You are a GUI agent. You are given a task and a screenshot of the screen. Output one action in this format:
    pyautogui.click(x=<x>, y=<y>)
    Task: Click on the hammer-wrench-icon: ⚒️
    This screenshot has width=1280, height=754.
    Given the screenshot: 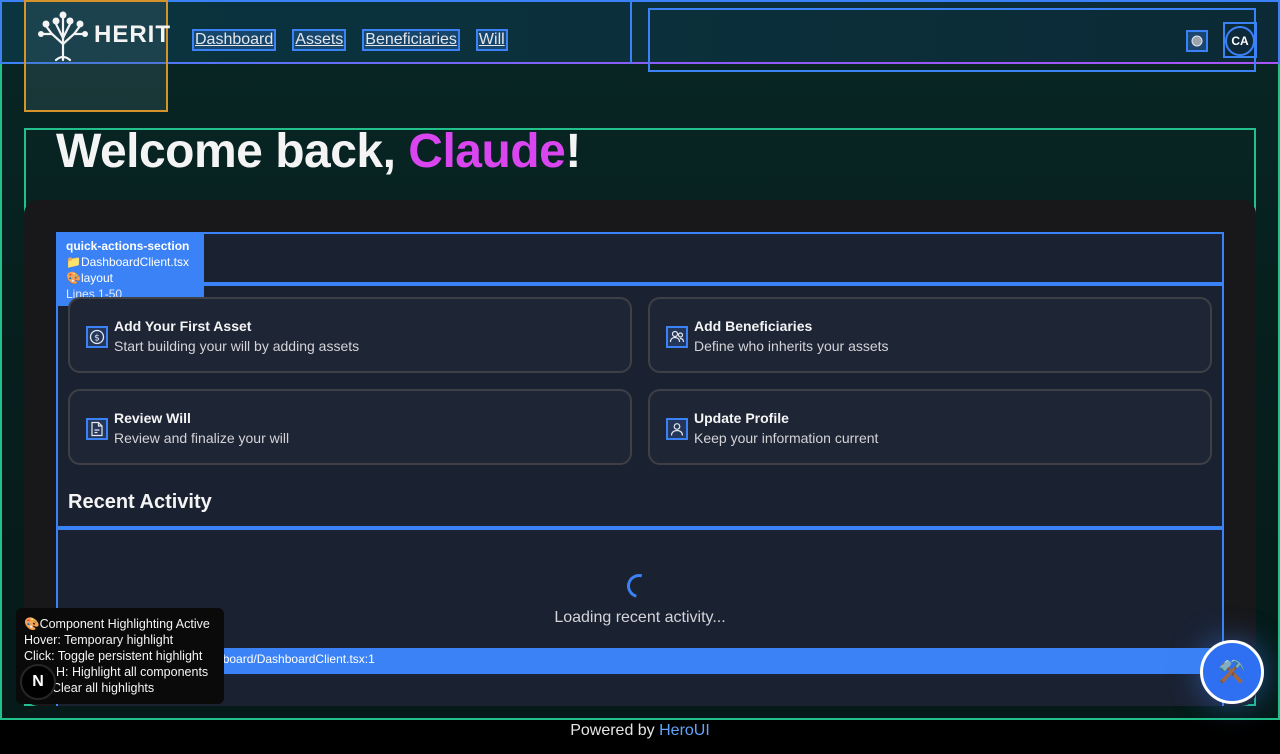 What is the action you would take?
    pyautogui.click(x=1232, y=672)
    